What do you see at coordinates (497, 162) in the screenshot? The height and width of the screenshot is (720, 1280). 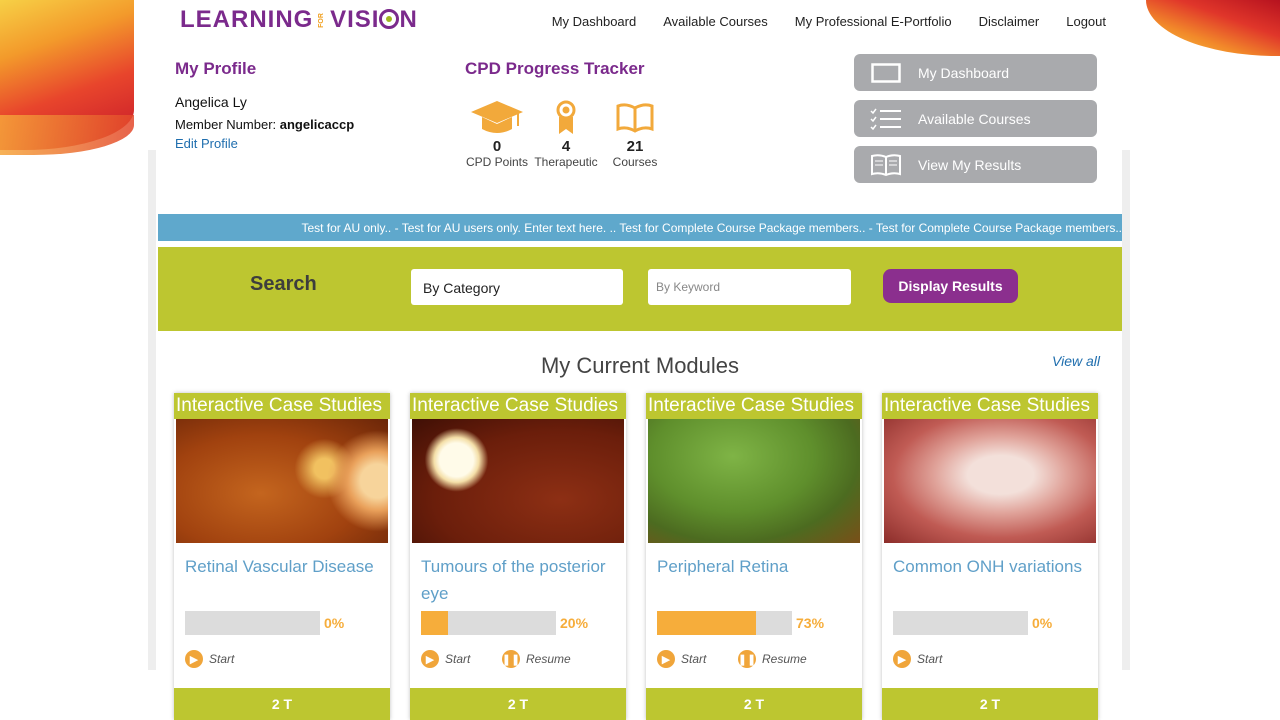 I see `cpd-points-label: CPD Points` at bounding box center [497, 162].